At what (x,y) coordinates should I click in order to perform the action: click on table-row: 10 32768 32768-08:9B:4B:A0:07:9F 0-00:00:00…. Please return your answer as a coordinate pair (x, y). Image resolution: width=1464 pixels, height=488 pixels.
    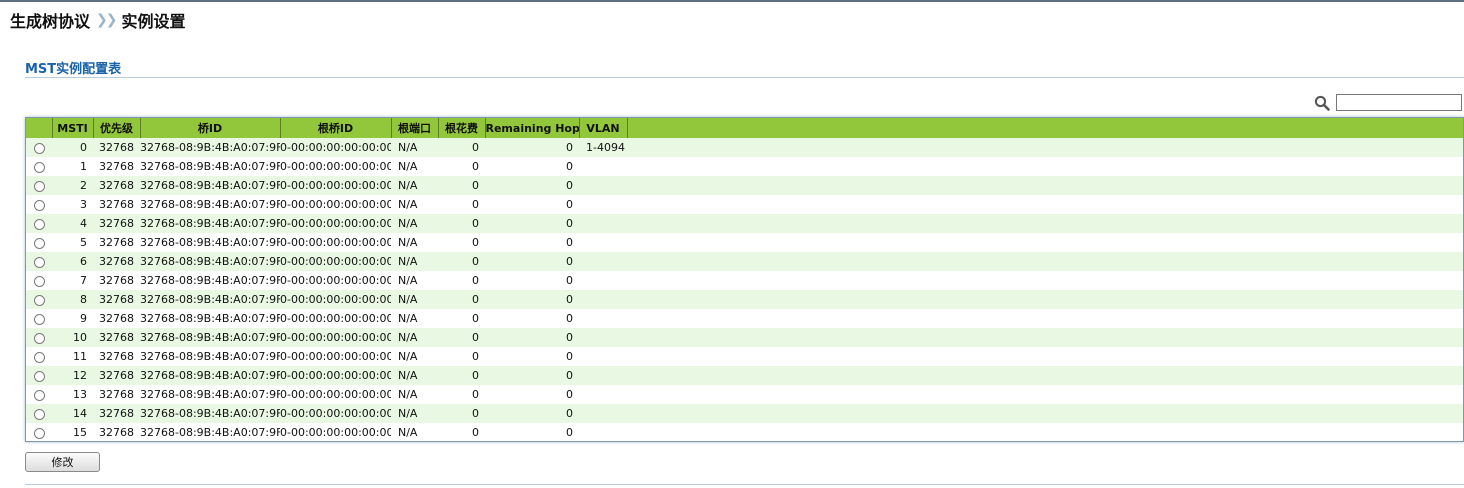
    Looking at the image, I should click on (744, 337).